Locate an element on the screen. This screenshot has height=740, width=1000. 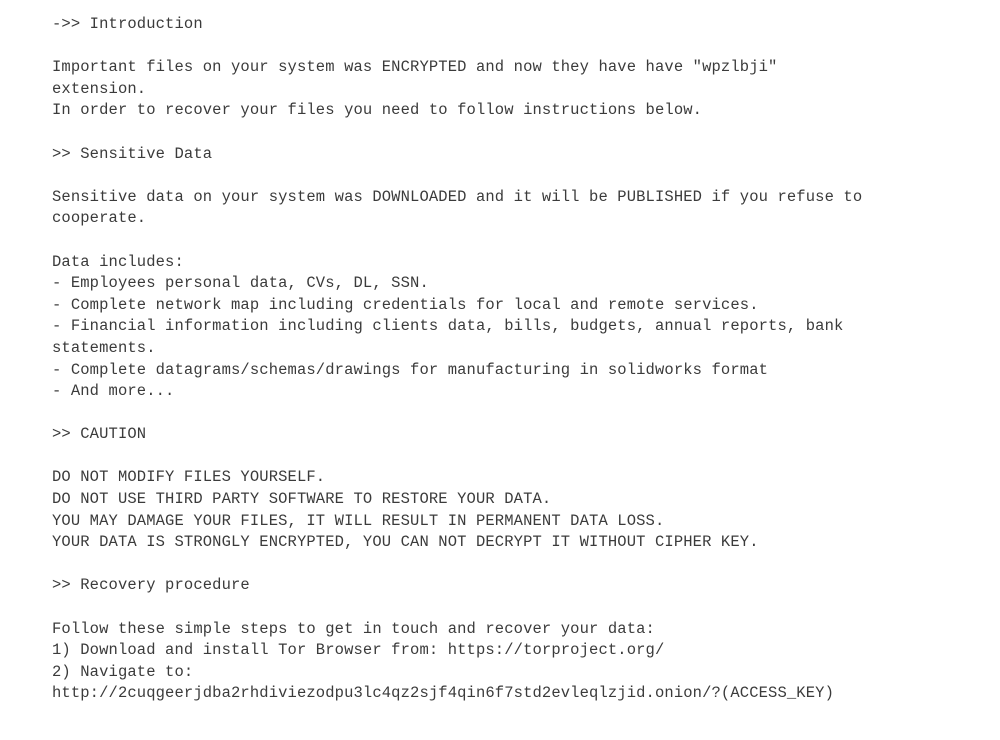
note-line: extension. is located at coordinates (99, 88).